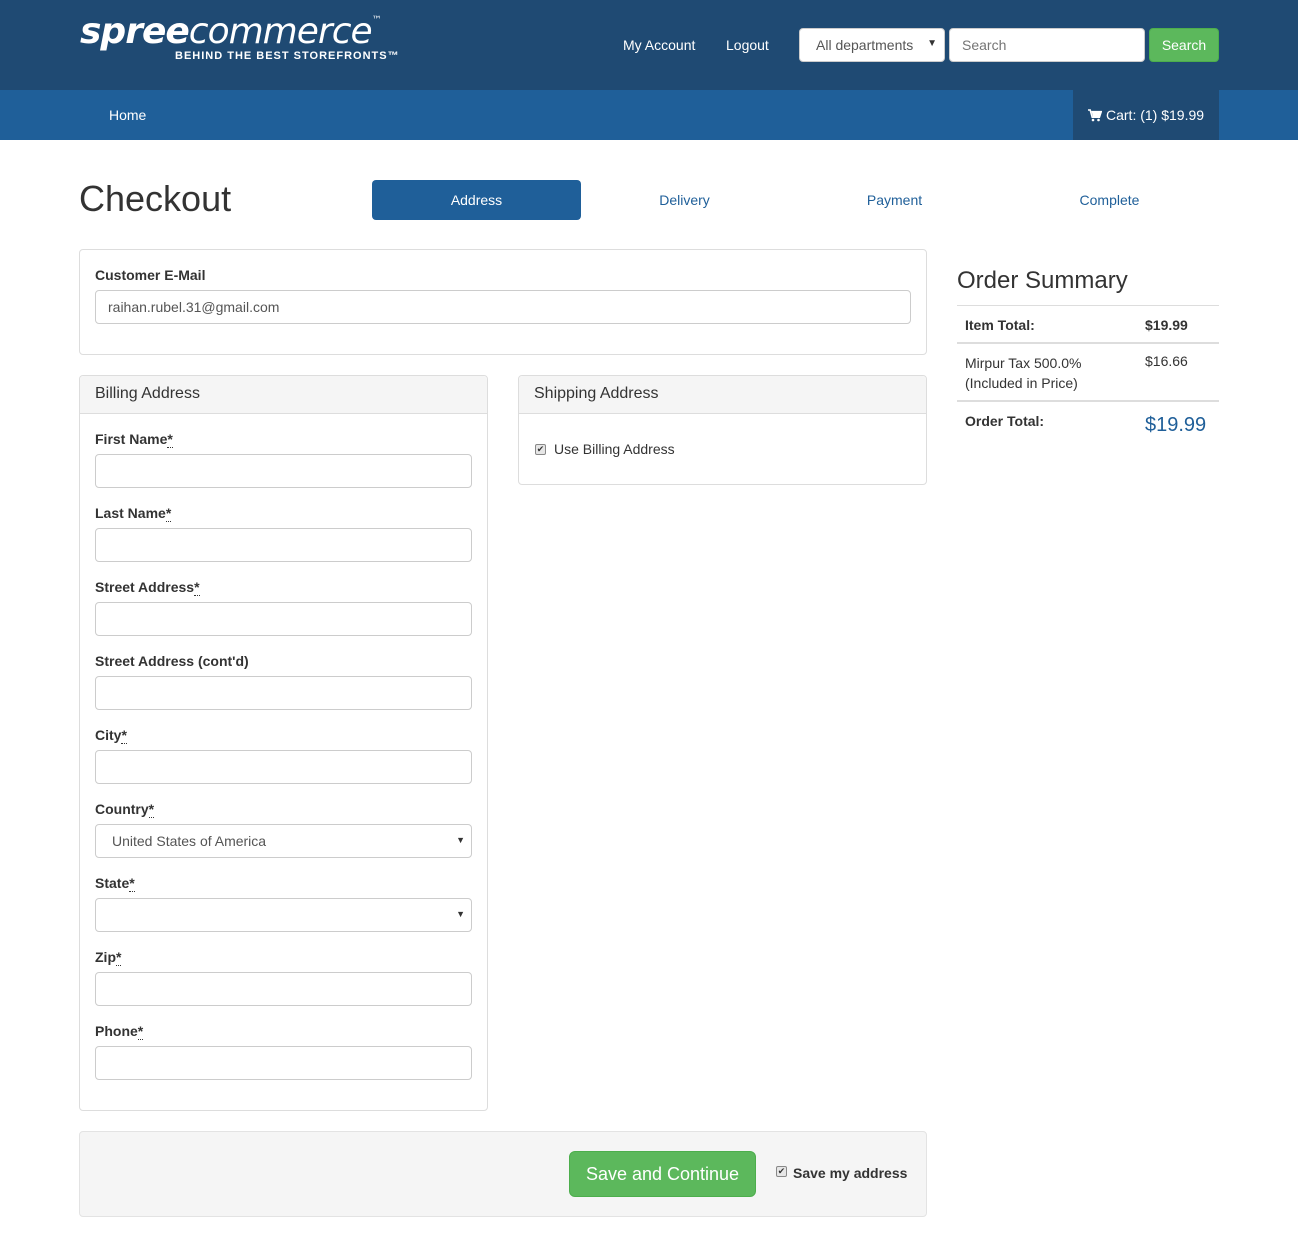 This screenshot has width=1298, height=1237. What do you see at coordinates (283, 545) in the screenshot?
I see `last-name-field` at bounding box center [283, 545].